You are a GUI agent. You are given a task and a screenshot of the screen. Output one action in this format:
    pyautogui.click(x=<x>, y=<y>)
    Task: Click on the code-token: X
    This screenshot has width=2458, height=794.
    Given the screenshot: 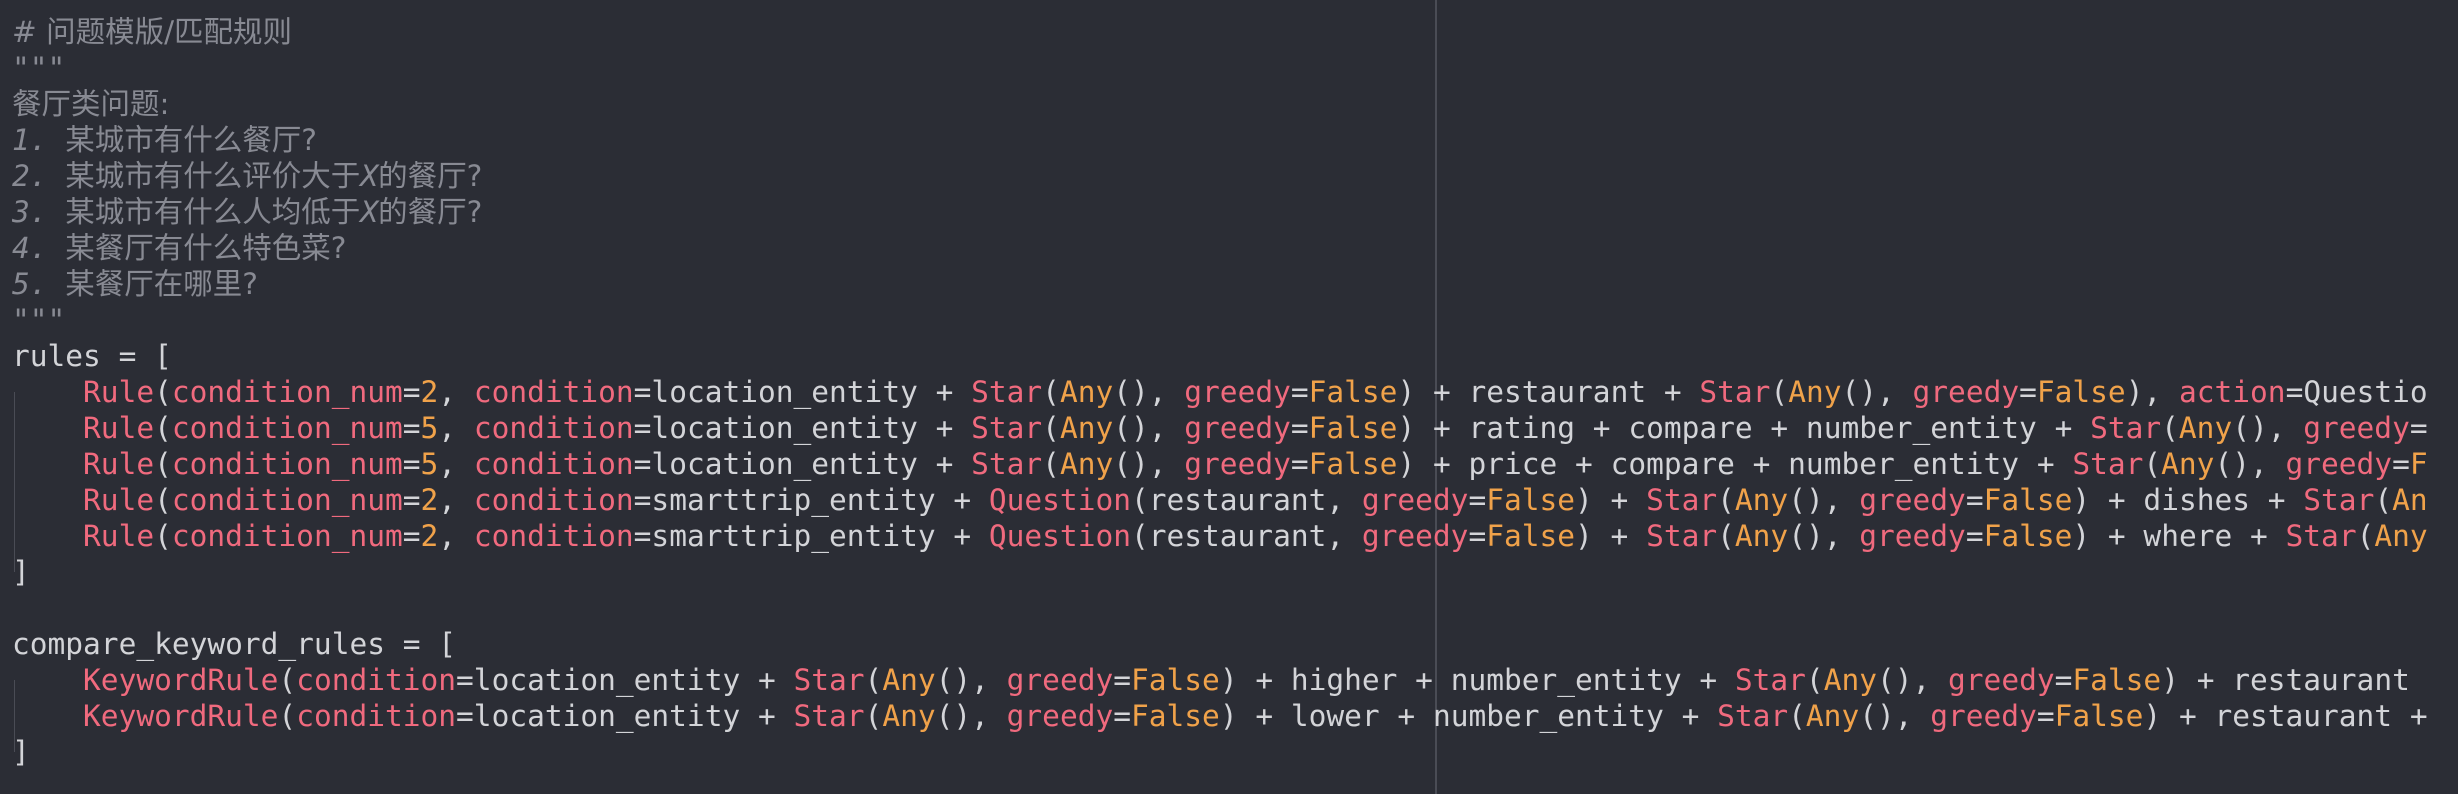 What is the action you would take?
    pyautogui.click(x=369, y=212)
    